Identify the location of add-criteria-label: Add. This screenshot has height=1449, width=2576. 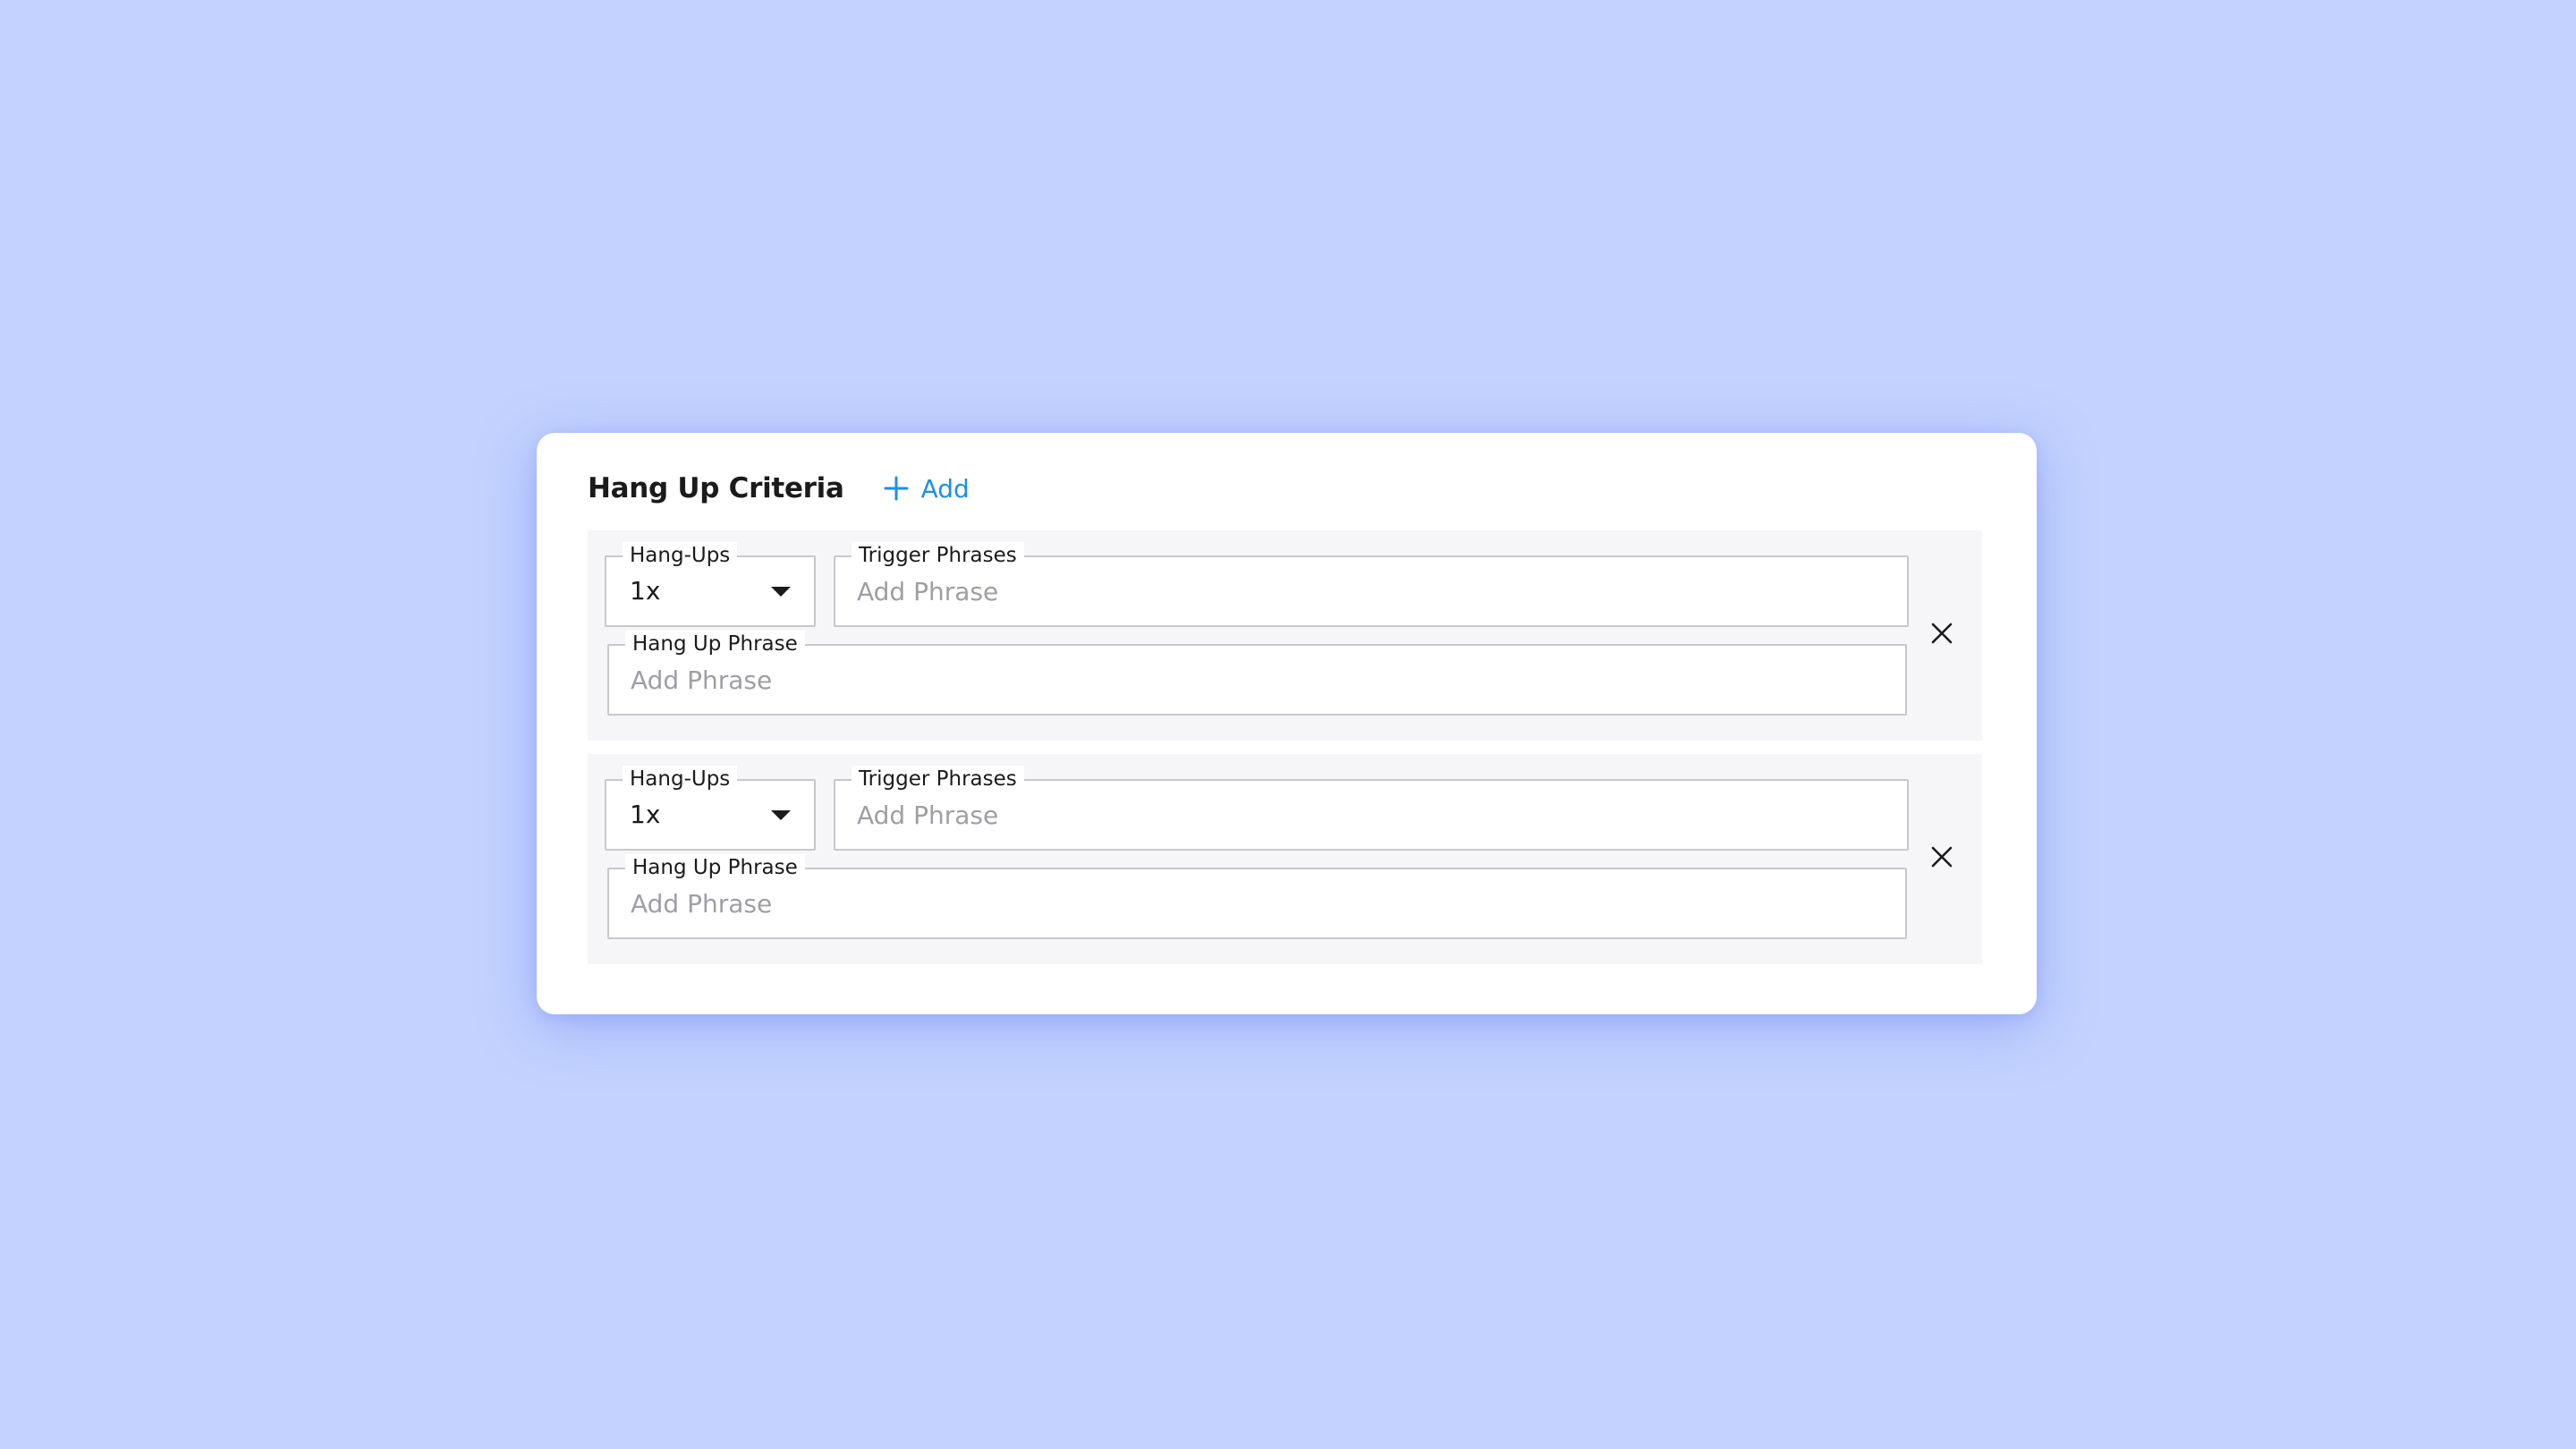
(945, 488).